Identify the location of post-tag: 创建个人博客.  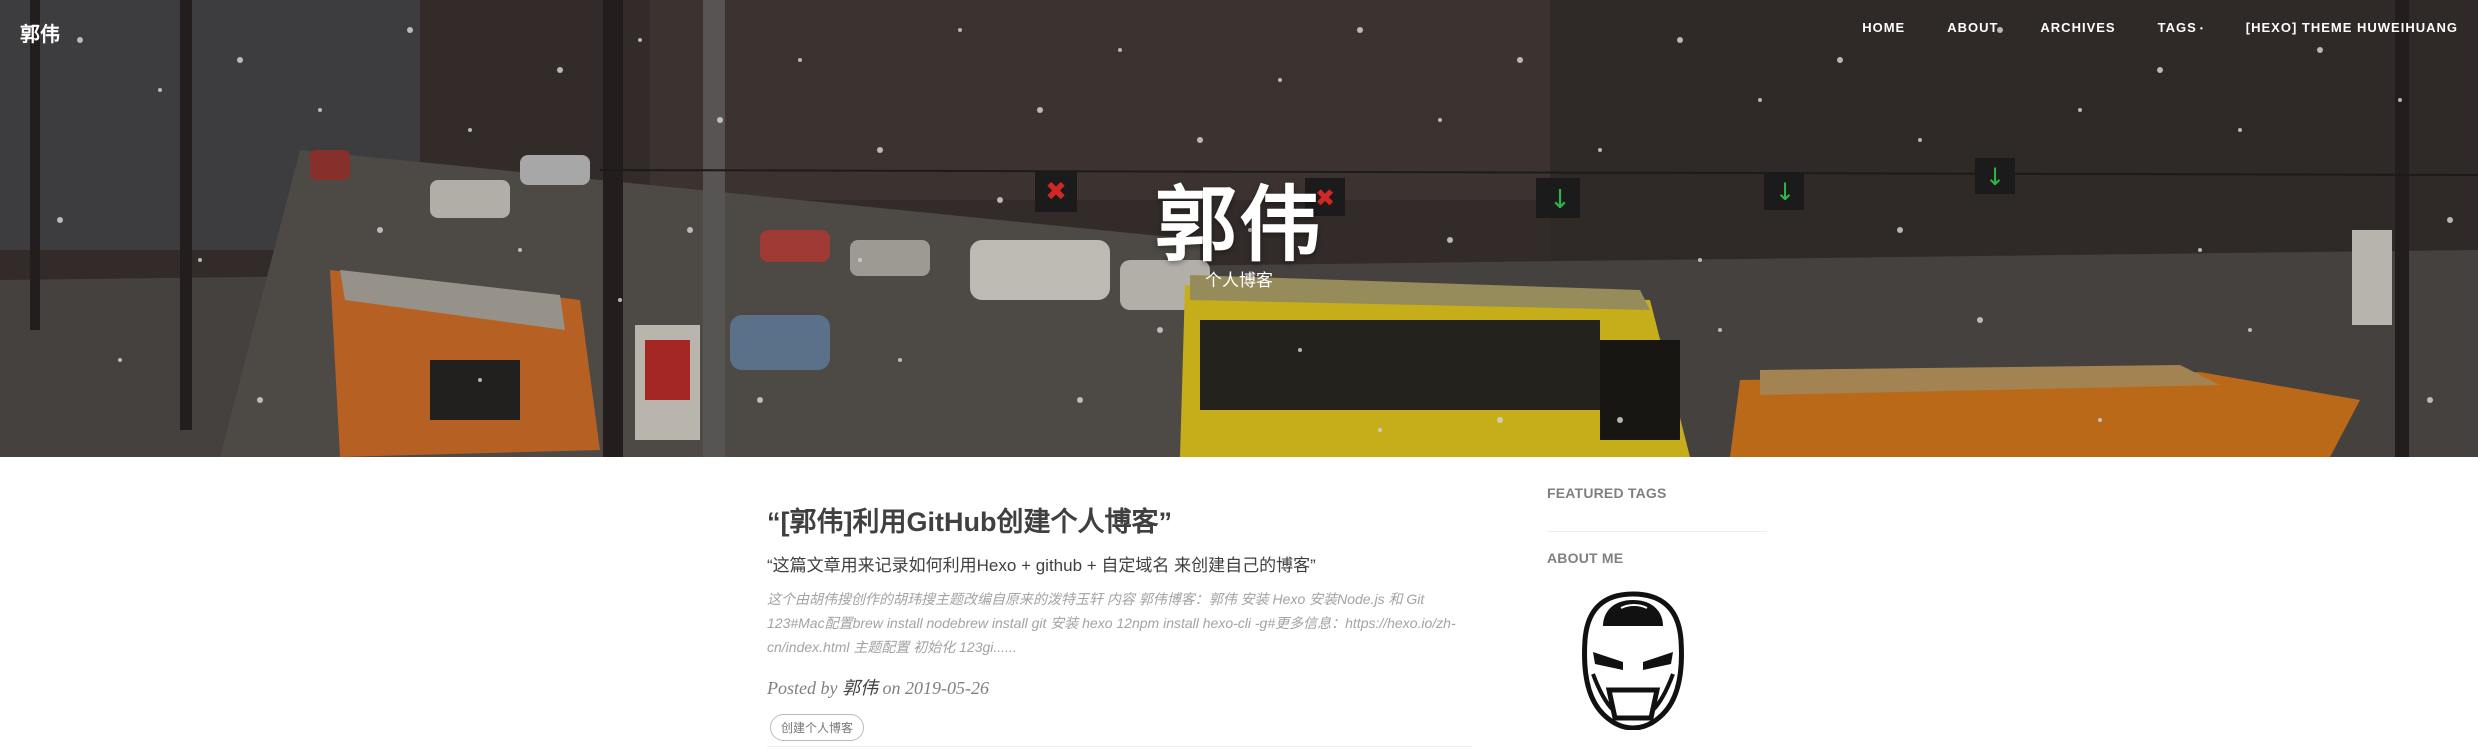
(817, 727).